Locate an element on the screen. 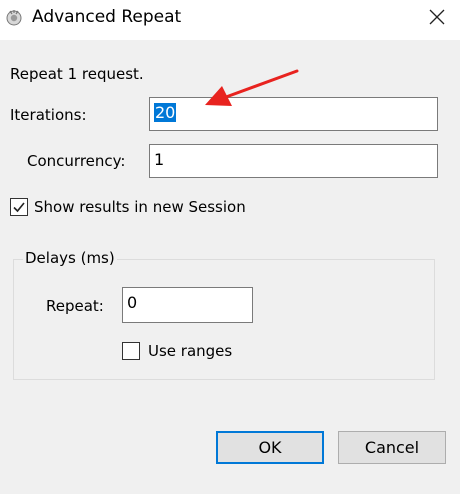  delays-group-title: Delays (ms) is located at coordinates (70, 258).